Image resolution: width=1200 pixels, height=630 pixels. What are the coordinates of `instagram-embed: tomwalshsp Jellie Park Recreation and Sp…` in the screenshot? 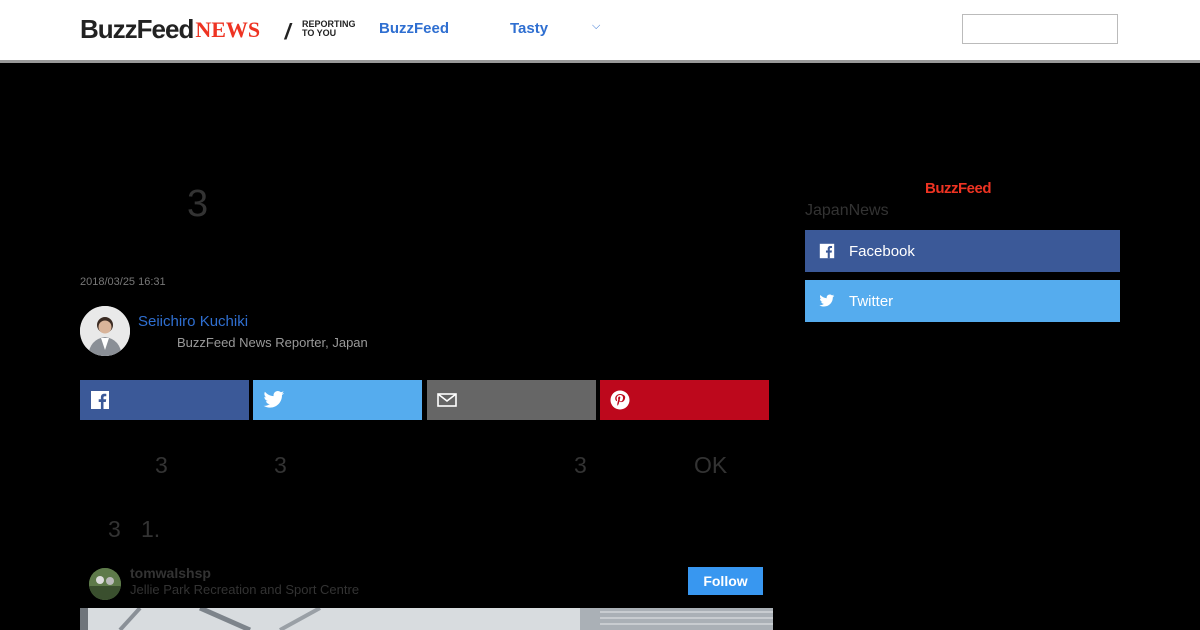 It's located at (426, 593).